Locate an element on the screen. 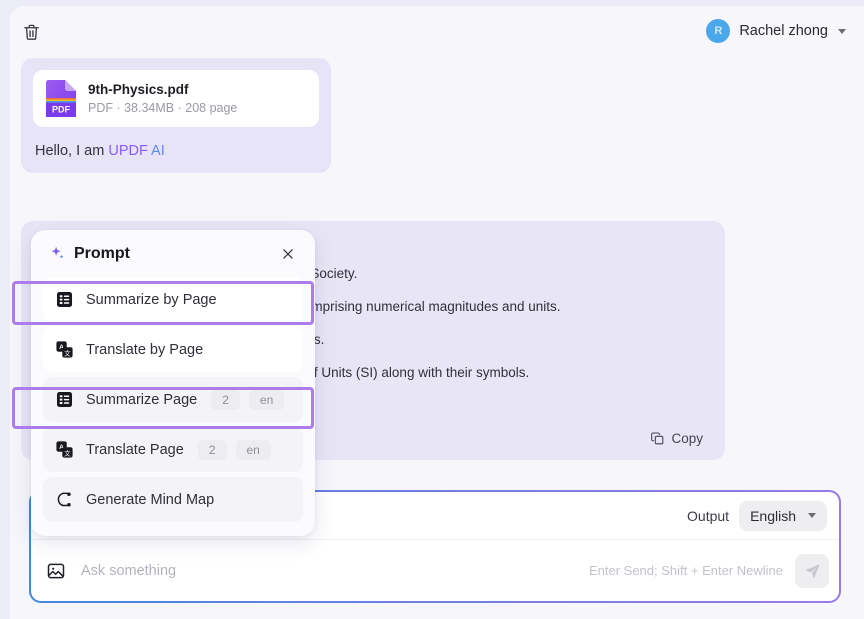 This screenshot has height=619, width=864. greeting-prefix: Hello, I am is located at coordinates (72, 151).